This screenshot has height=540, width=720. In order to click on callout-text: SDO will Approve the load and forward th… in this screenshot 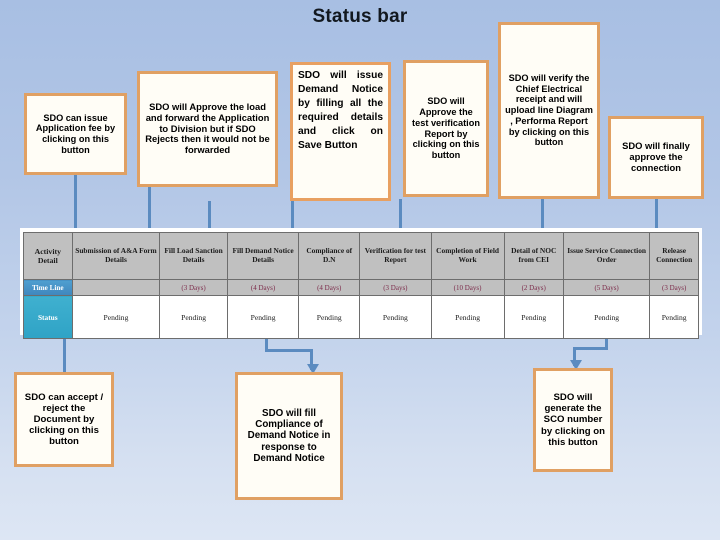, I will do `click(207, 128)`.